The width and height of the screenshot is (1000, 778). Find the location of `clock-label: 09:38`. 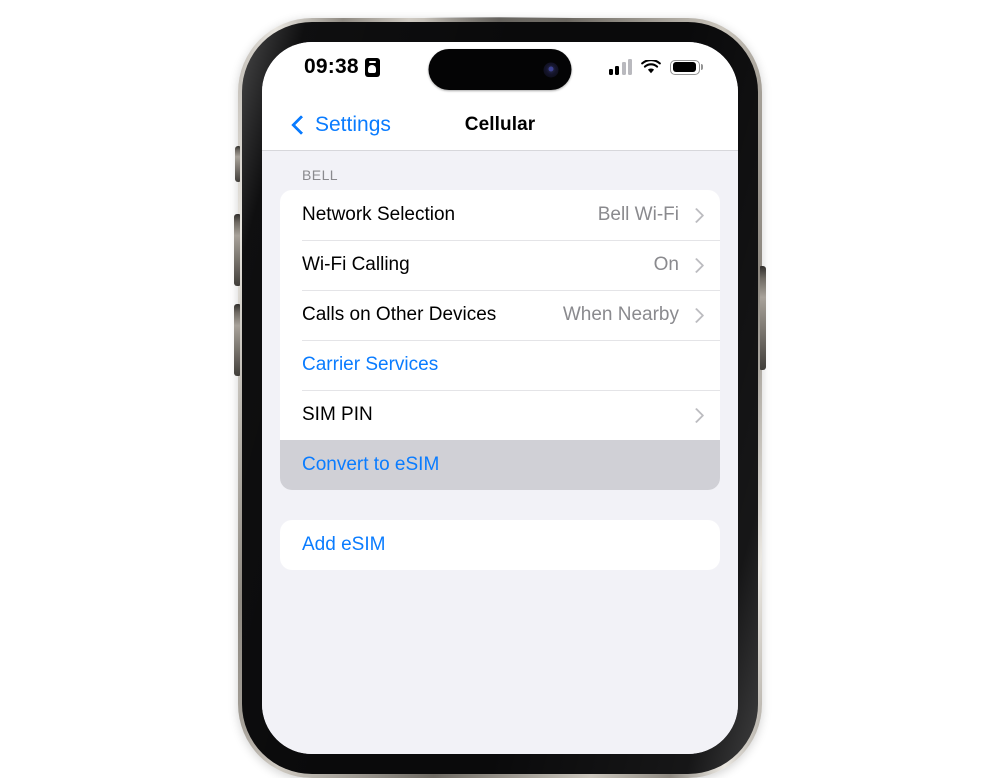

clock-label: 09:38 is located at coordinates (331, 66).